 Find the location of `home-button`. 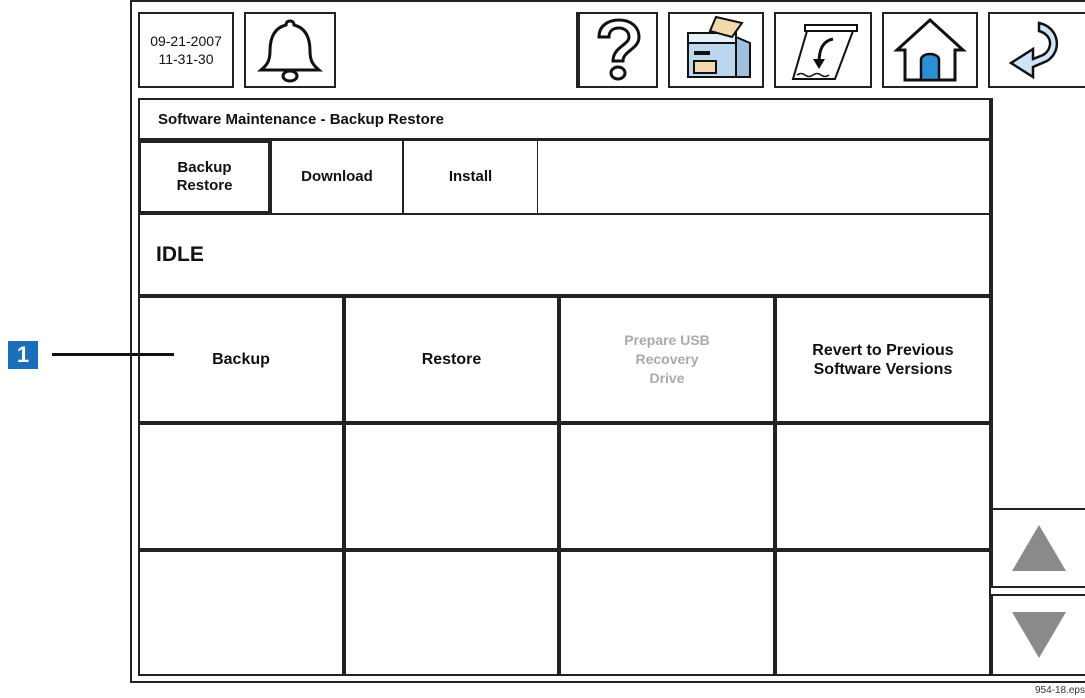

home-button is located at coordinates (930, 50).